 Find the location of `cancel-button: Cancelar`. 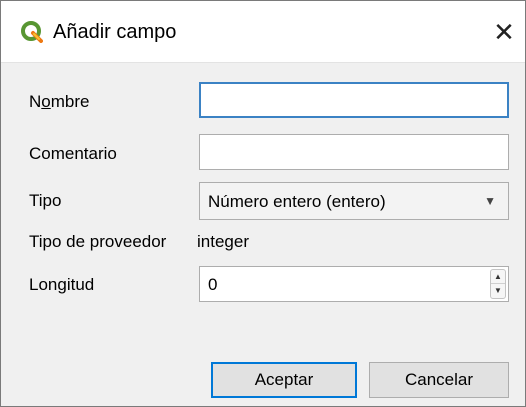

cancel-button: Cancelar is located at coordinates (439, 380).